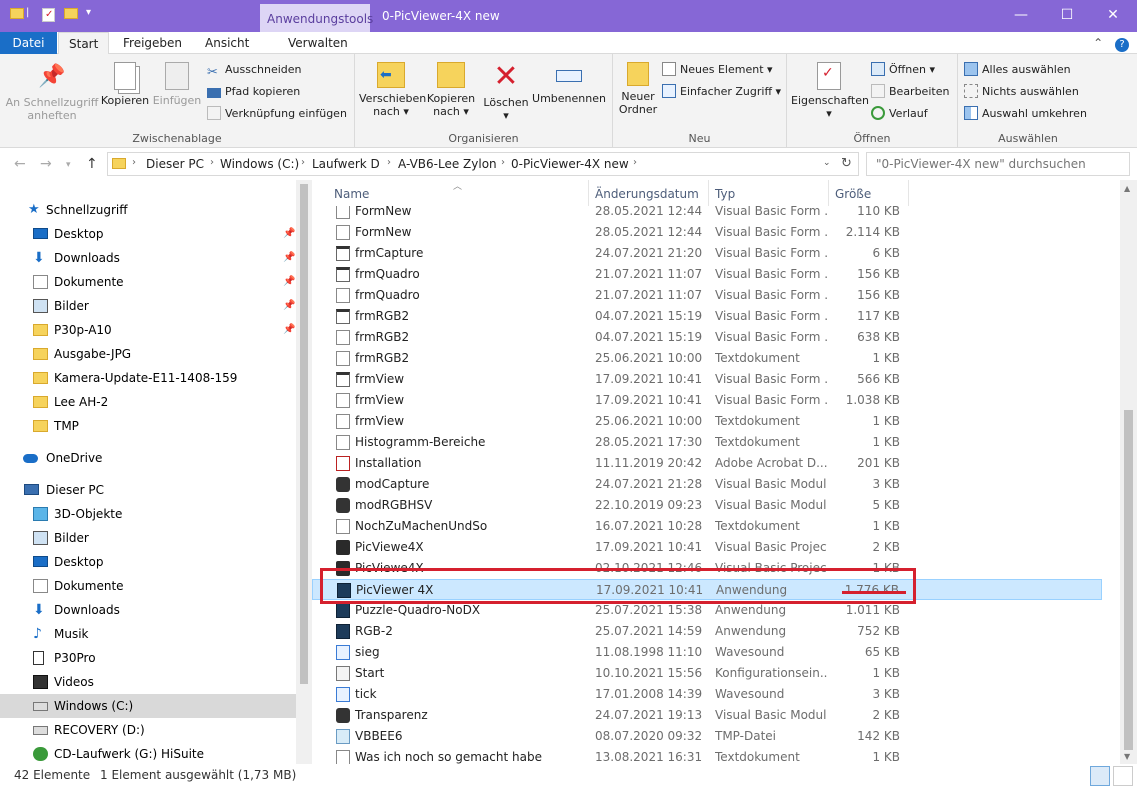 Image resolution: width=1137 pixels, height=788 pixels. Describe the element at coordinates (48, 15) in the screenshot. I see `properties-qa-icon: ✓` at that location.